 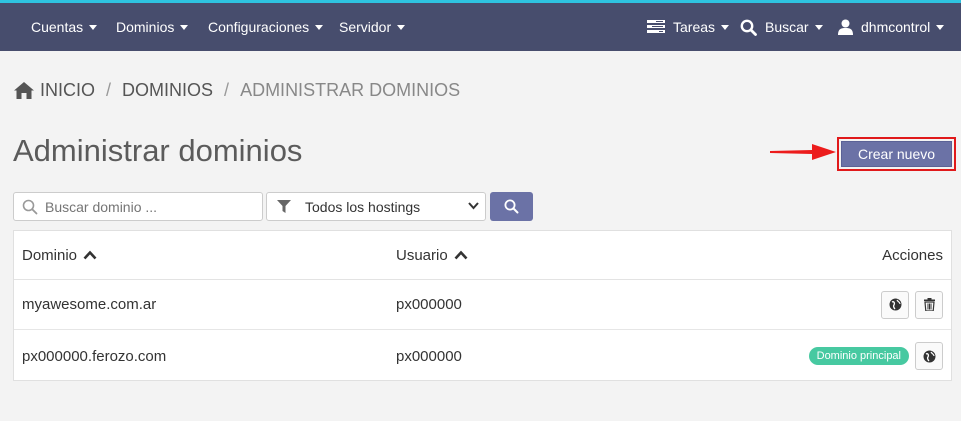 I want to click on column-actions-header: Acciones, so click(x=912, y=255).